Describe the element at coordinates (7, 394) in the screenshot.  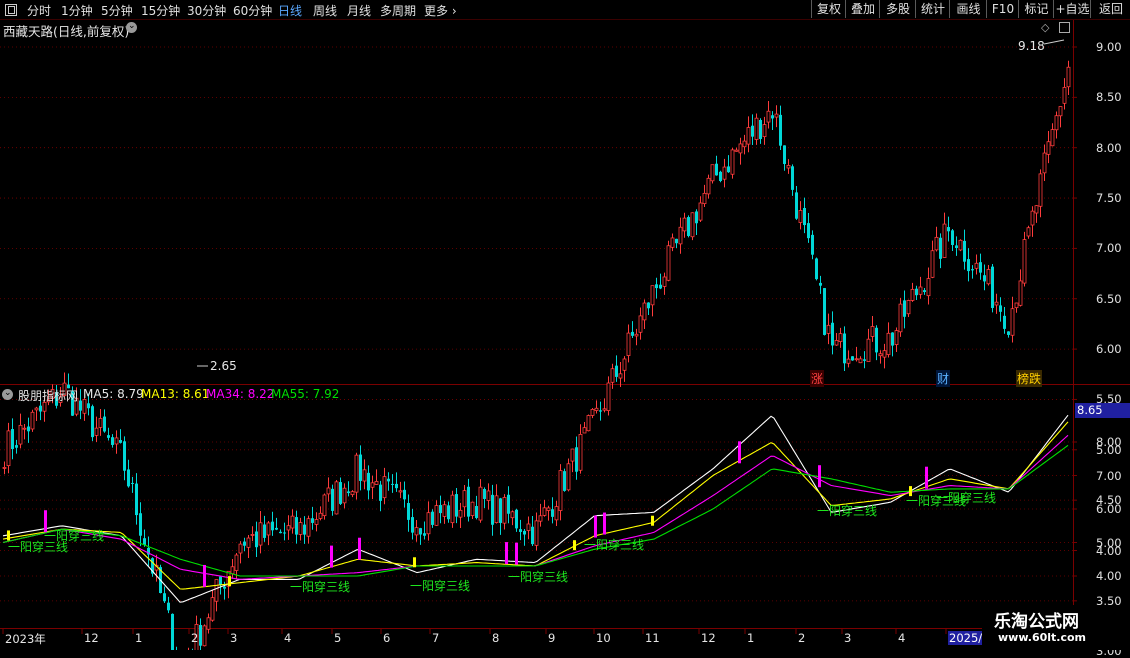
I see `indicator-dropdown-icon: ⌄` at that location.